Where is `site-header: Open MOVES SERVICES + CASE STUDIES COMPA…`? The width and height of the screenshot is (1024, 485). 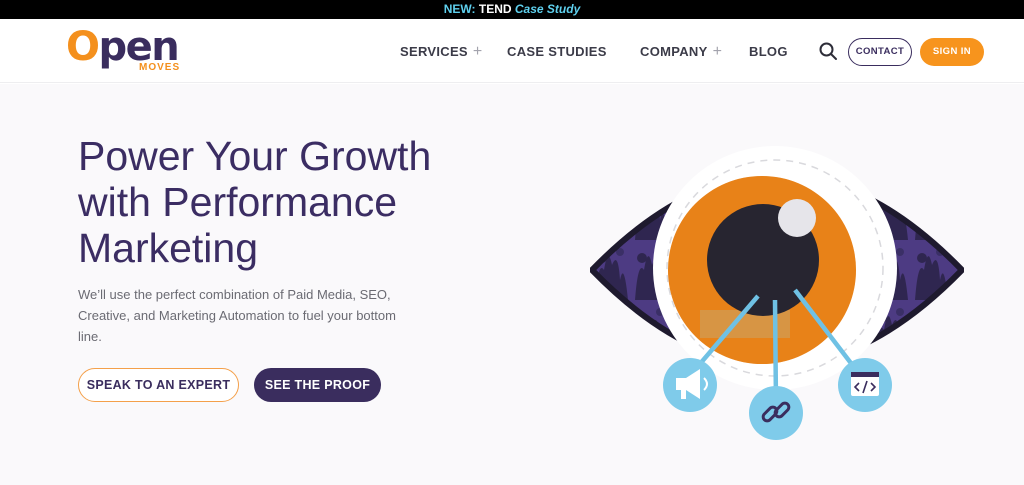 site-header: Open MOVES SERVICES + CASE STUDIES COMPA… is located at coordinates (512, 51).